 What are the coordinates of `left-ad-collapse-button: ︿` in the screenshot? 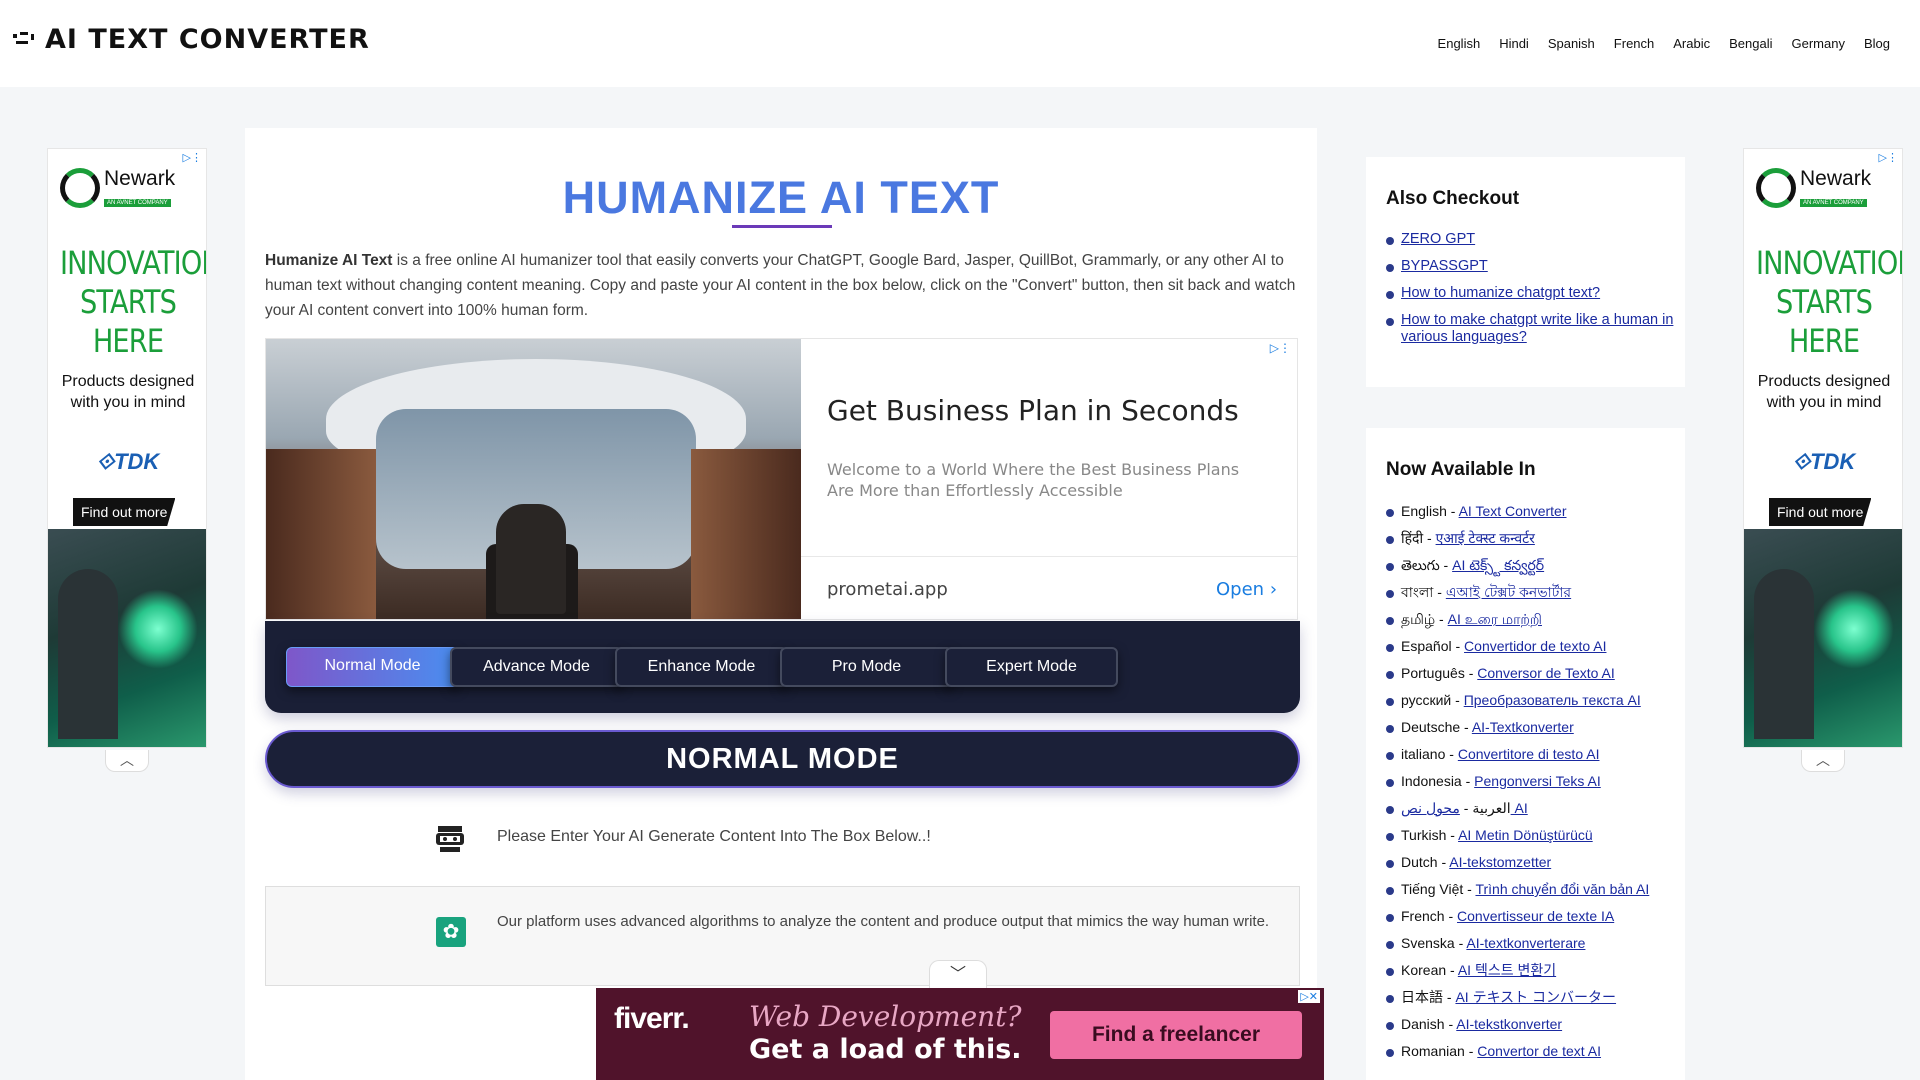 It's located at (127, 761).